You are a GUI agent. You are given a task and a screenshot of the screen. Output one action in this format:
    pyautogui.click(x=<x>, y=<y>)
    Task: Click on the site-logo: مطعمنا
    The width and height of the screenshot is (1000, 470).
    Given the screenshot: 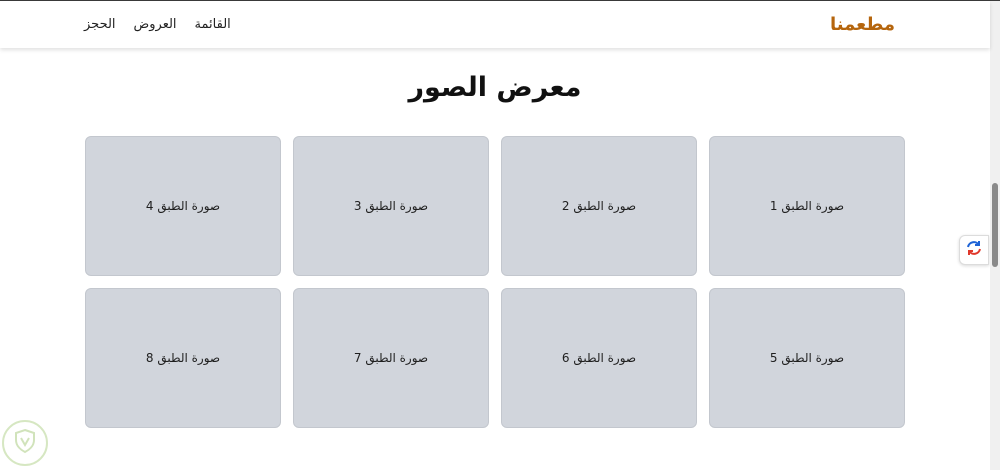 What is the action you would take?
    pyautogui.click(x=862, y=24)
    